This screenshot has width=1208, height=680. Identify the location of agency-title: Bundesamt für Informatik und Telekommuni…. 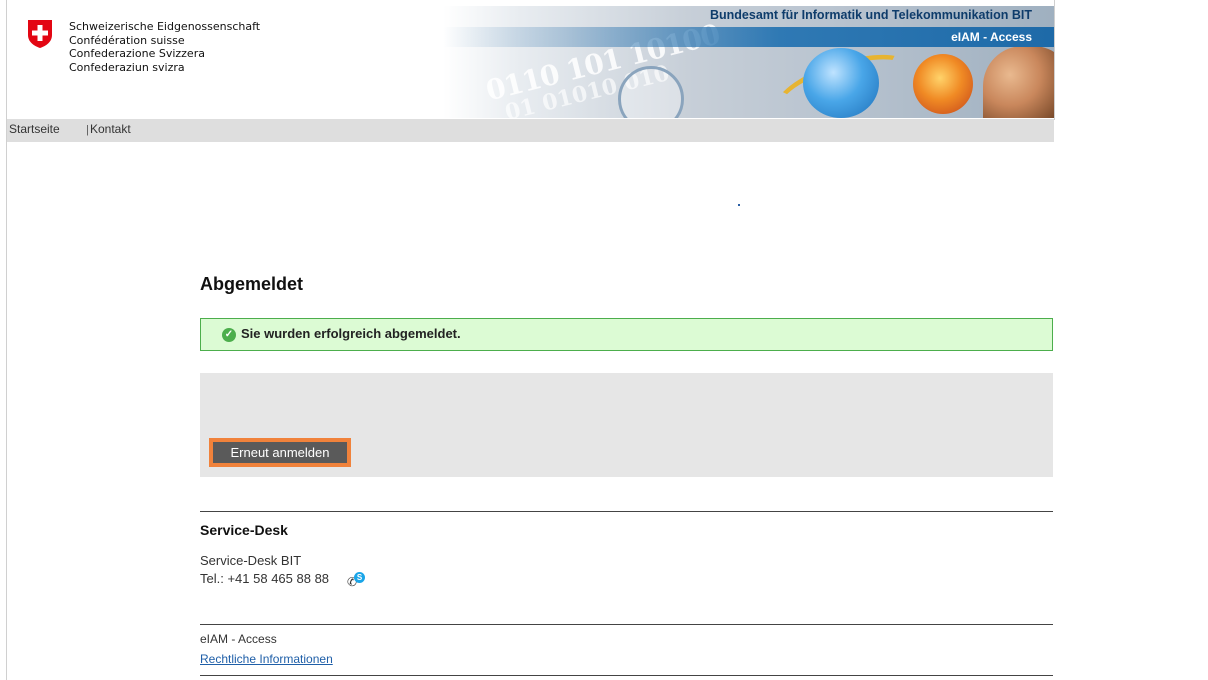
(870, 15).